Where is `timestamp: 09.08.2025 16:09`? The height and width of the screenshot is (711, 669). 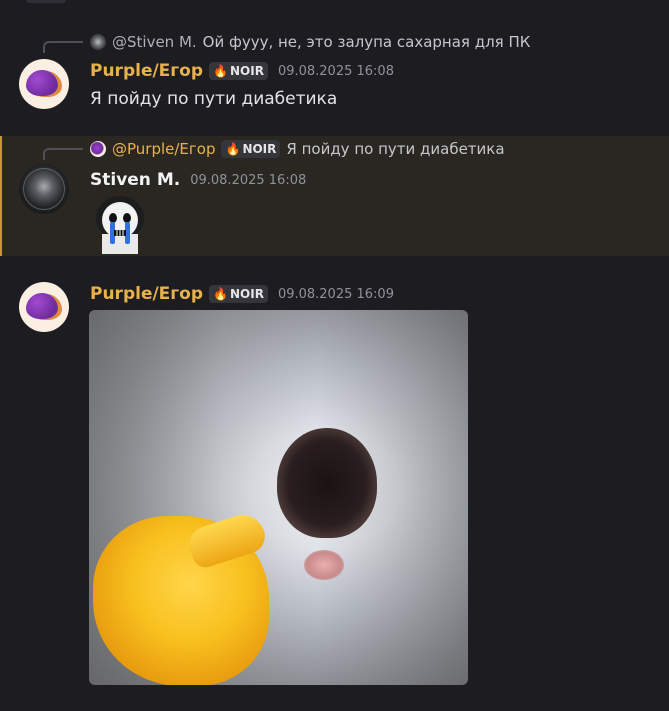 timestamp: 09.08.2025 16:09 is located at coordinates (336, 294).